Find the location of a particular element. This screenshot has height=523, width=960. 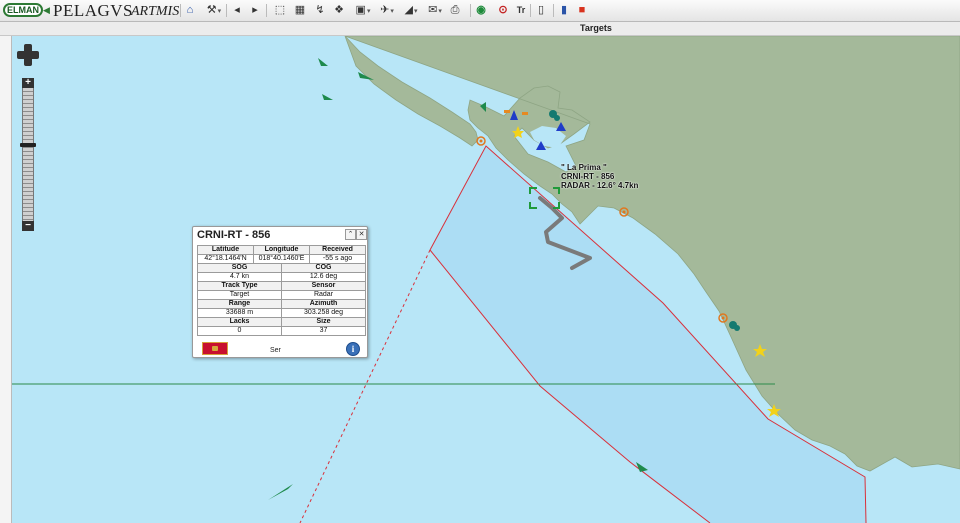

wrench-icon: ⚒ is located at coordinates (211, 10).